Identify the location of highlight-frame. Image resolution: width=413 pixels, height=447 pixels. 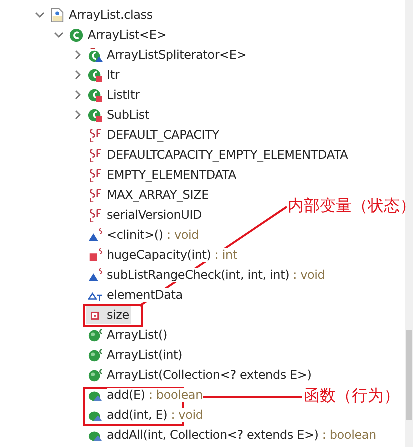
(113, 315).